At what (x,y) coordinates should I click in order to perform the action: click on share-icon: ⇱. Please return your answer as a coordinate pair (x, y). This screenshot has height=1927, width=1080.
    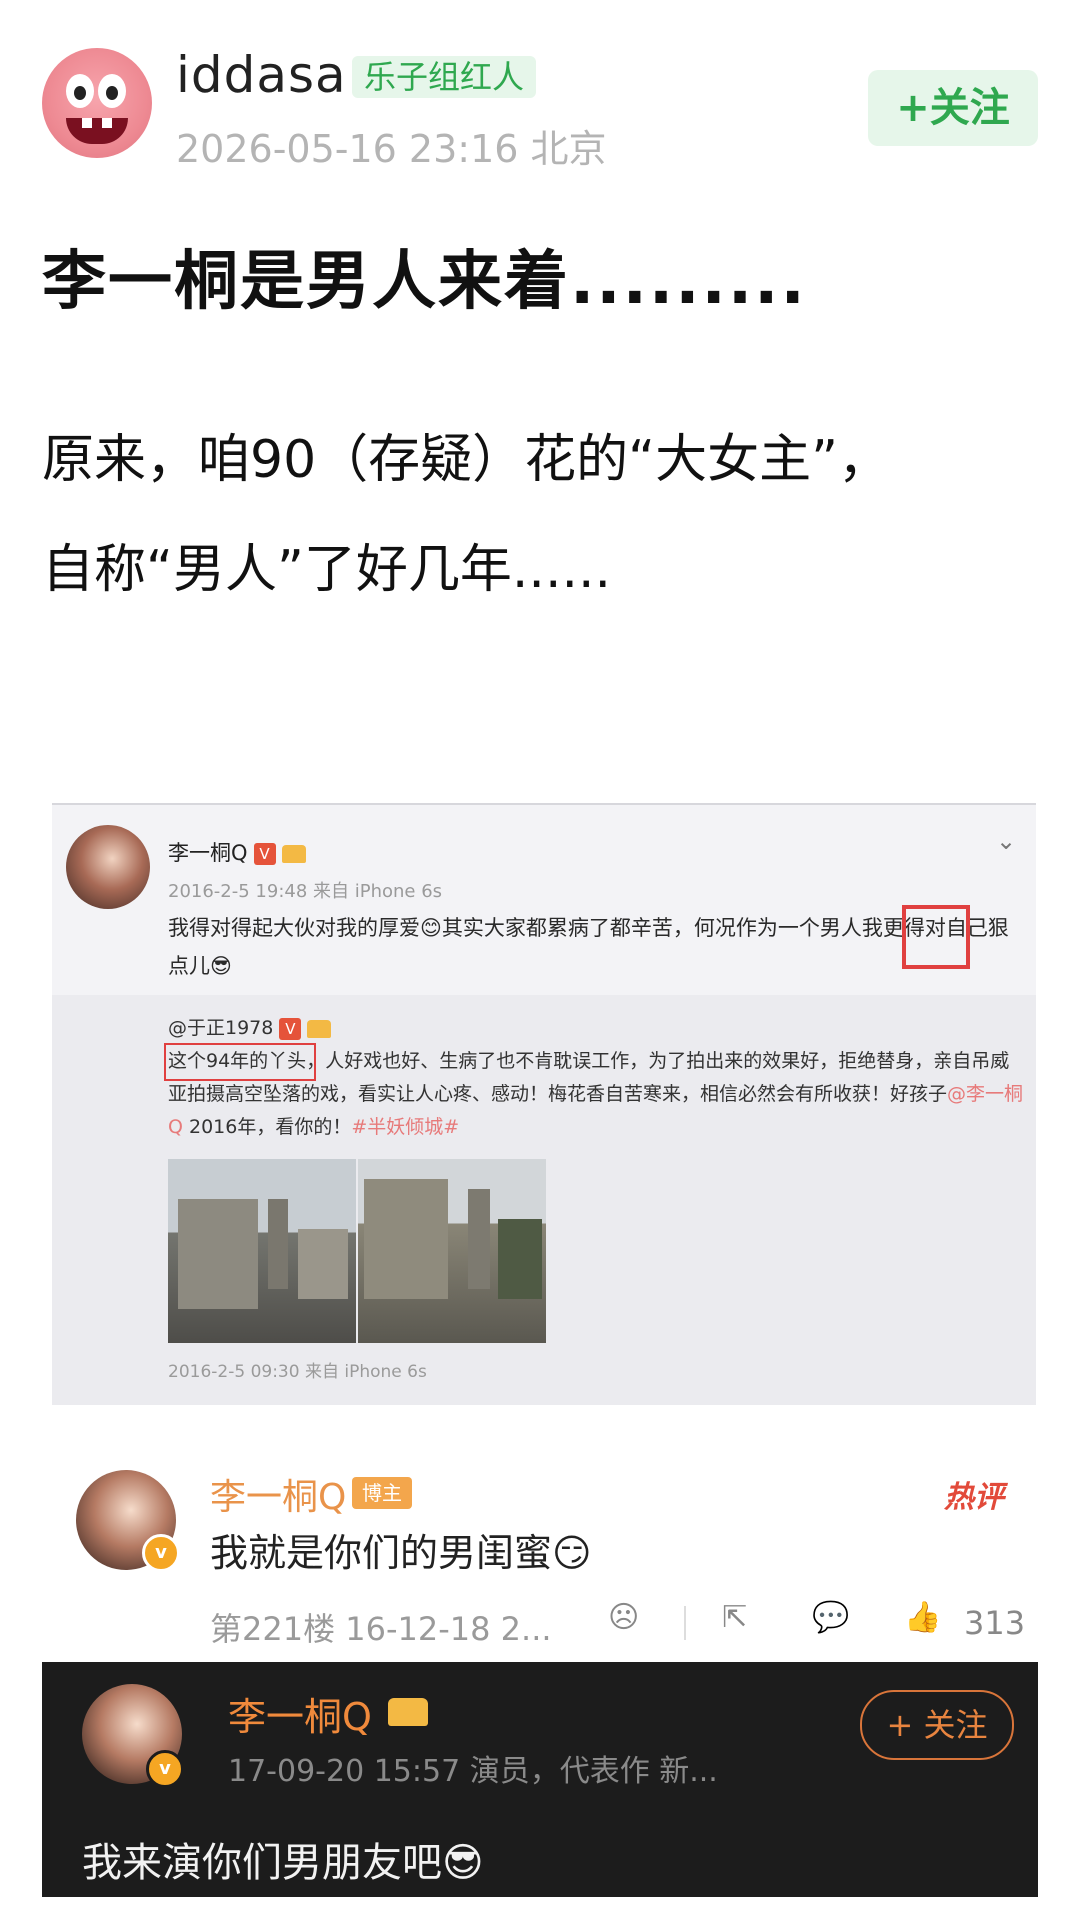
    Looking at the image, I should click on (734, 1617).